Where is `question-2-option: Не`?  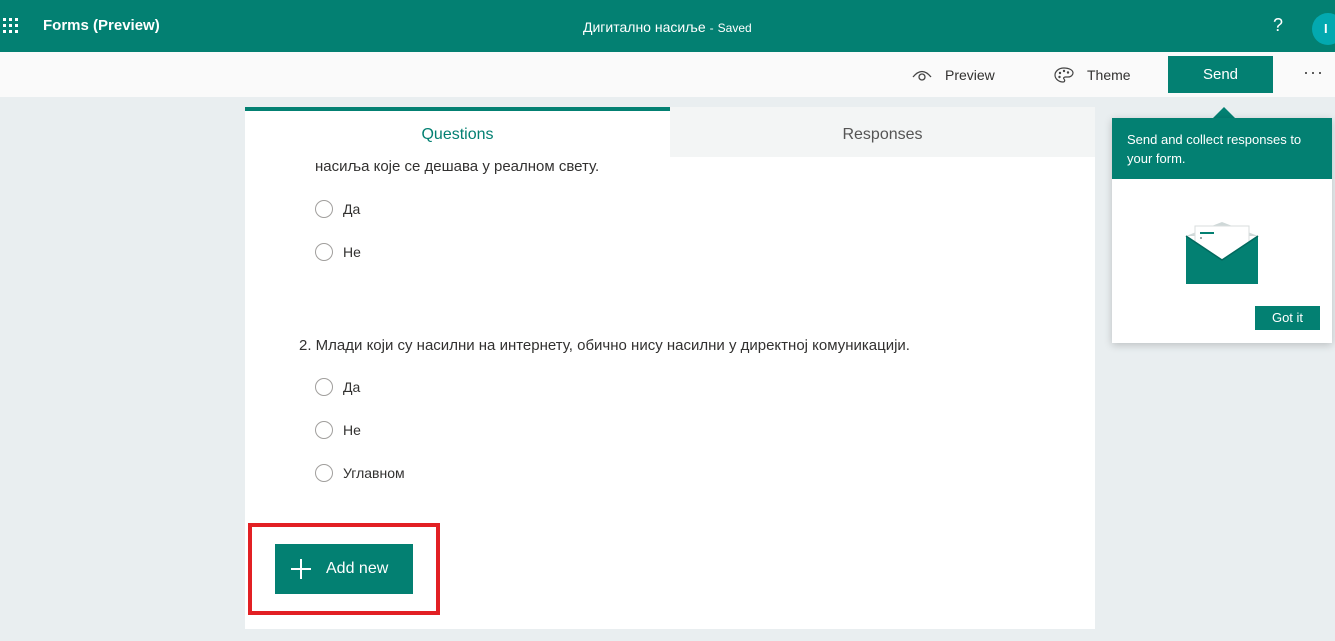
question-2-option: Не is located at coordinates (338, 430).